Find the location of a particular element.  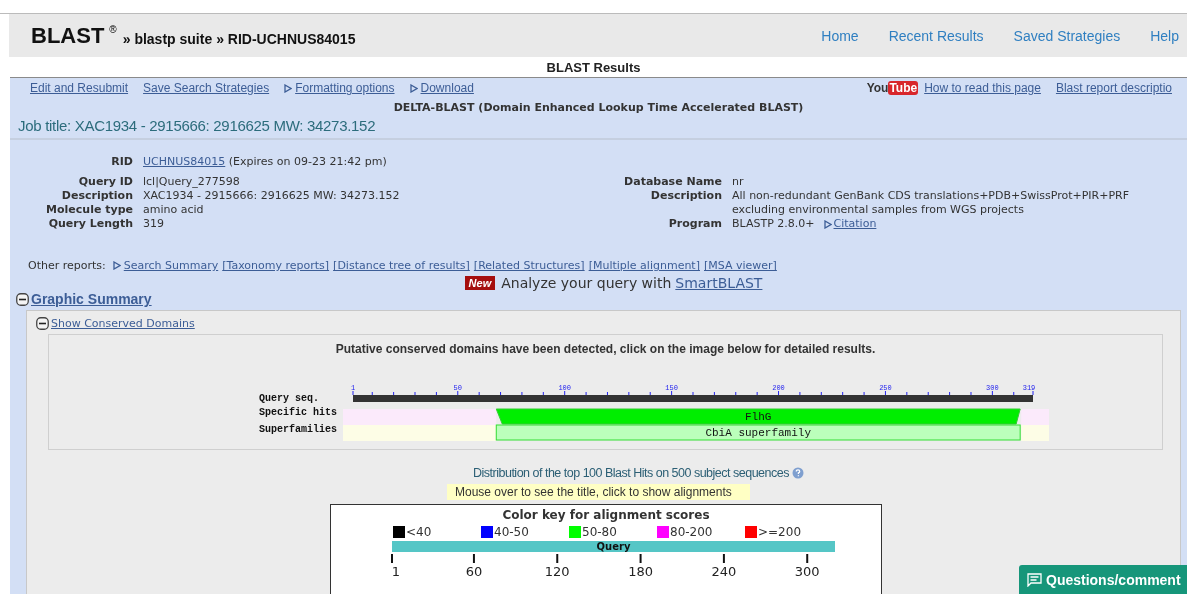

page-title: BLAST Results is located at coordinates (593, 67).